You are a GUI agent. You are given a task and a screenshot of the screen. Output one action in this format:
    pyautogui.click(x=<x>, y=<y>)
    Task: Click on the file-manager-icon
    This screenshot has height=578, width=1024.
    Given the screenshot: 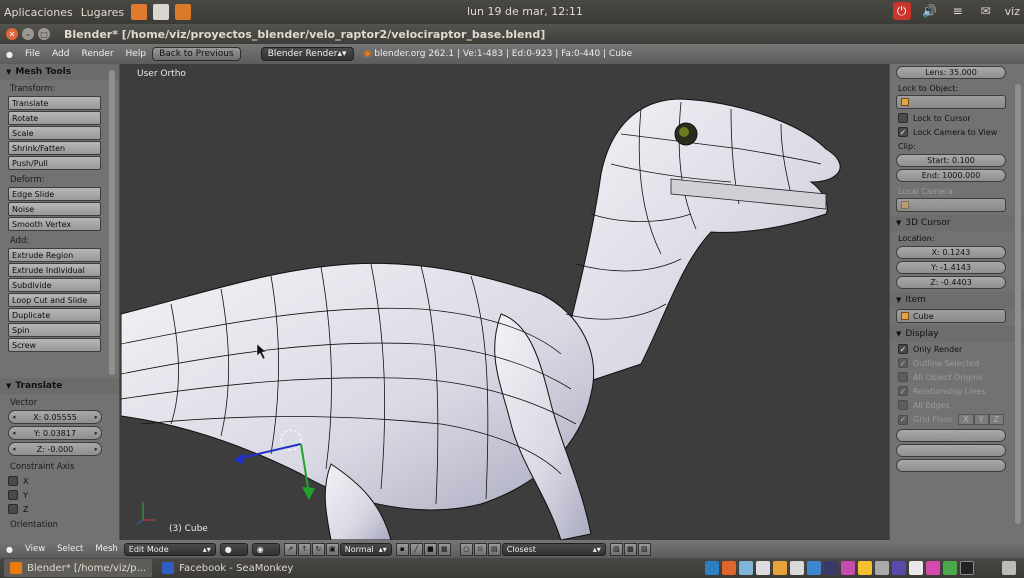 What is the action you would take?
    pyautogui.click(x=183, y=12)
    